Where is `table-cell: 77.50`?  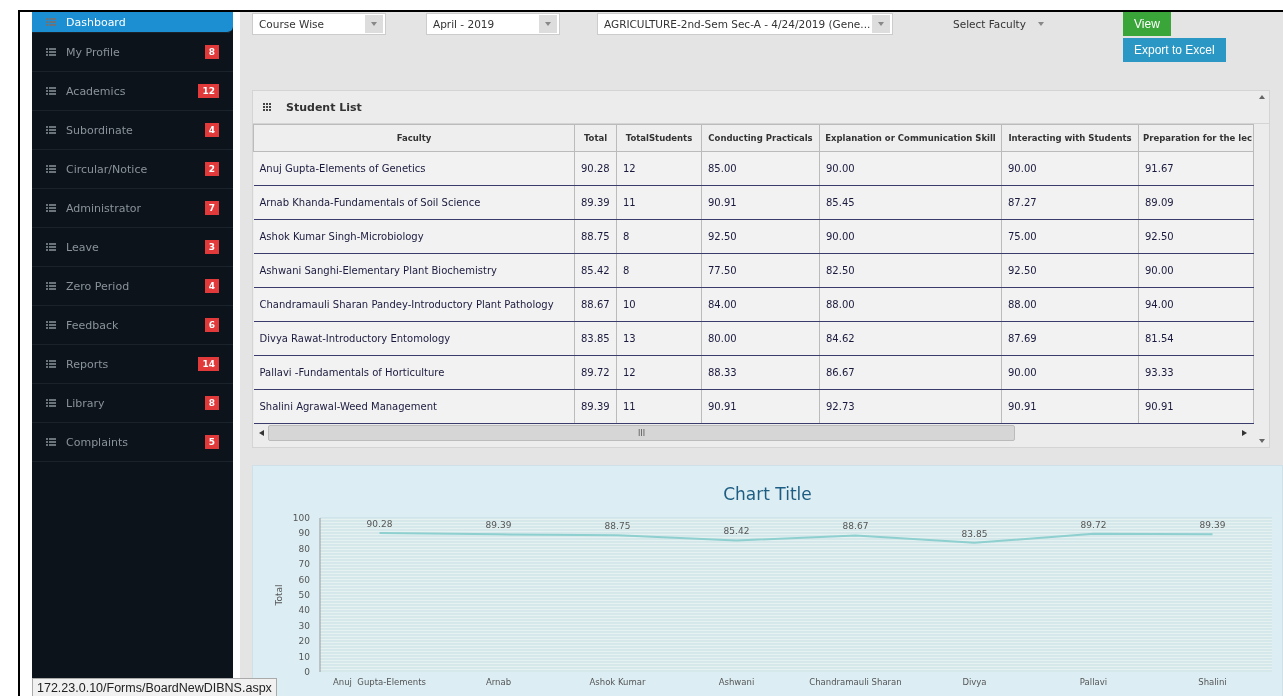
table-cell: 77.50 is located at coordinates (760, 270).